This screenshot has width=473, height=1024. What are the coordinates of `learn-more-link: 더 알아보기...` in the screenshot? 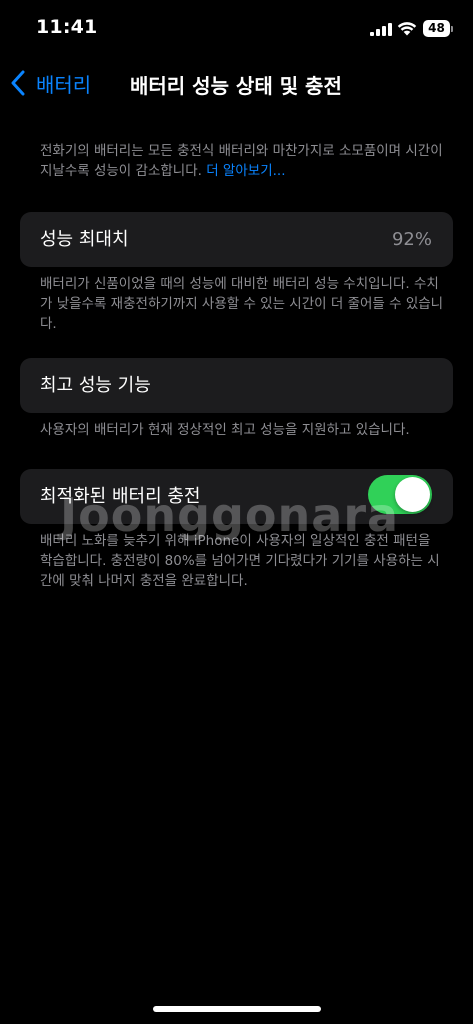 It's located at (245, 171).